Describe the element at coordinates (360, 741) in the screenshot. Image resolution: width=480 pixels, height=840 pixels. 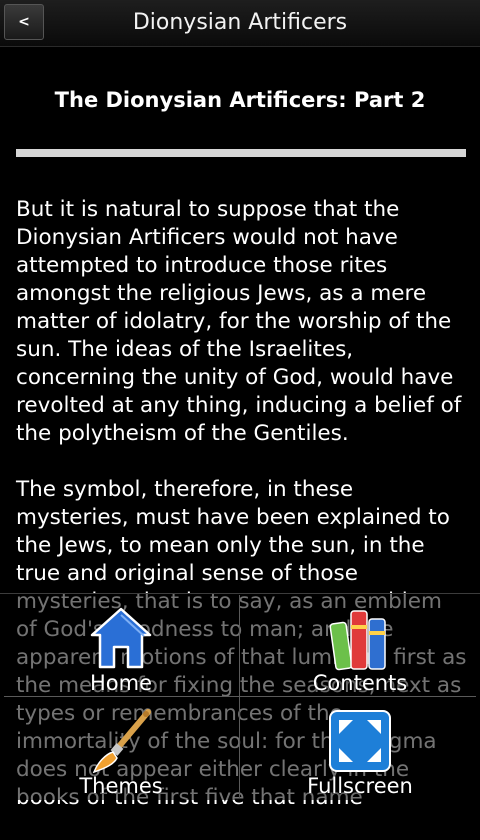
I see `fullscreen-icon` at that location.